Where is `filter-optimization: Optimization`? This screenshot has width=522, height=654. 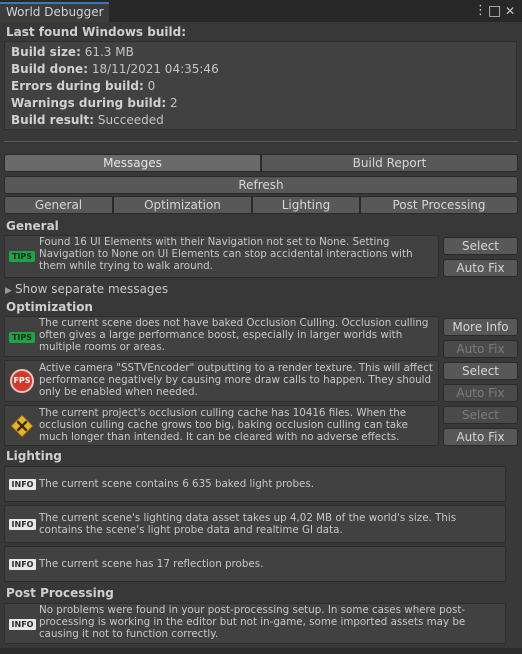 filter-optimization: Optimization is located at coordinates (182, 205).